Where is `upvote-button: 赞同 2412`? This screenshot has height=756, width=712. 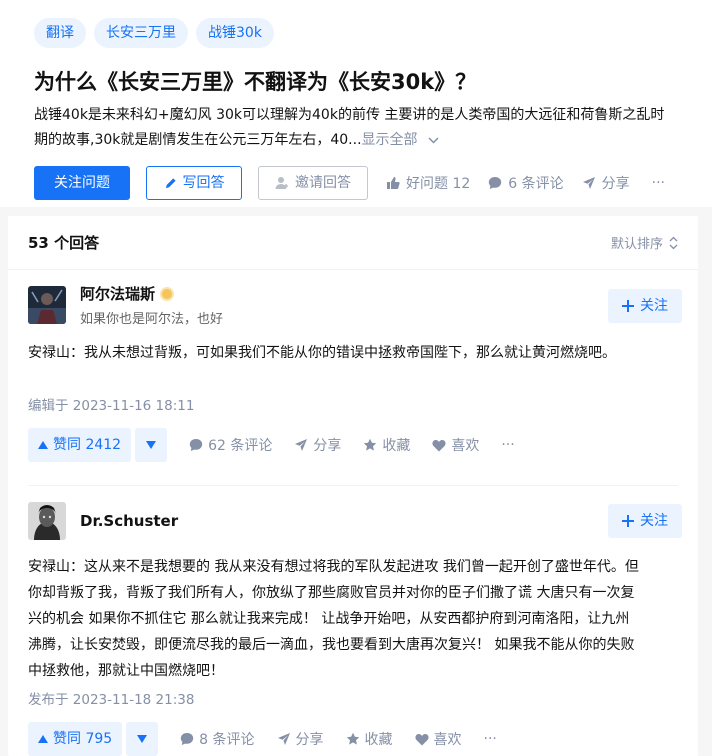
upvote-button: 赞同 2412 is located at coordinates (80, 445).